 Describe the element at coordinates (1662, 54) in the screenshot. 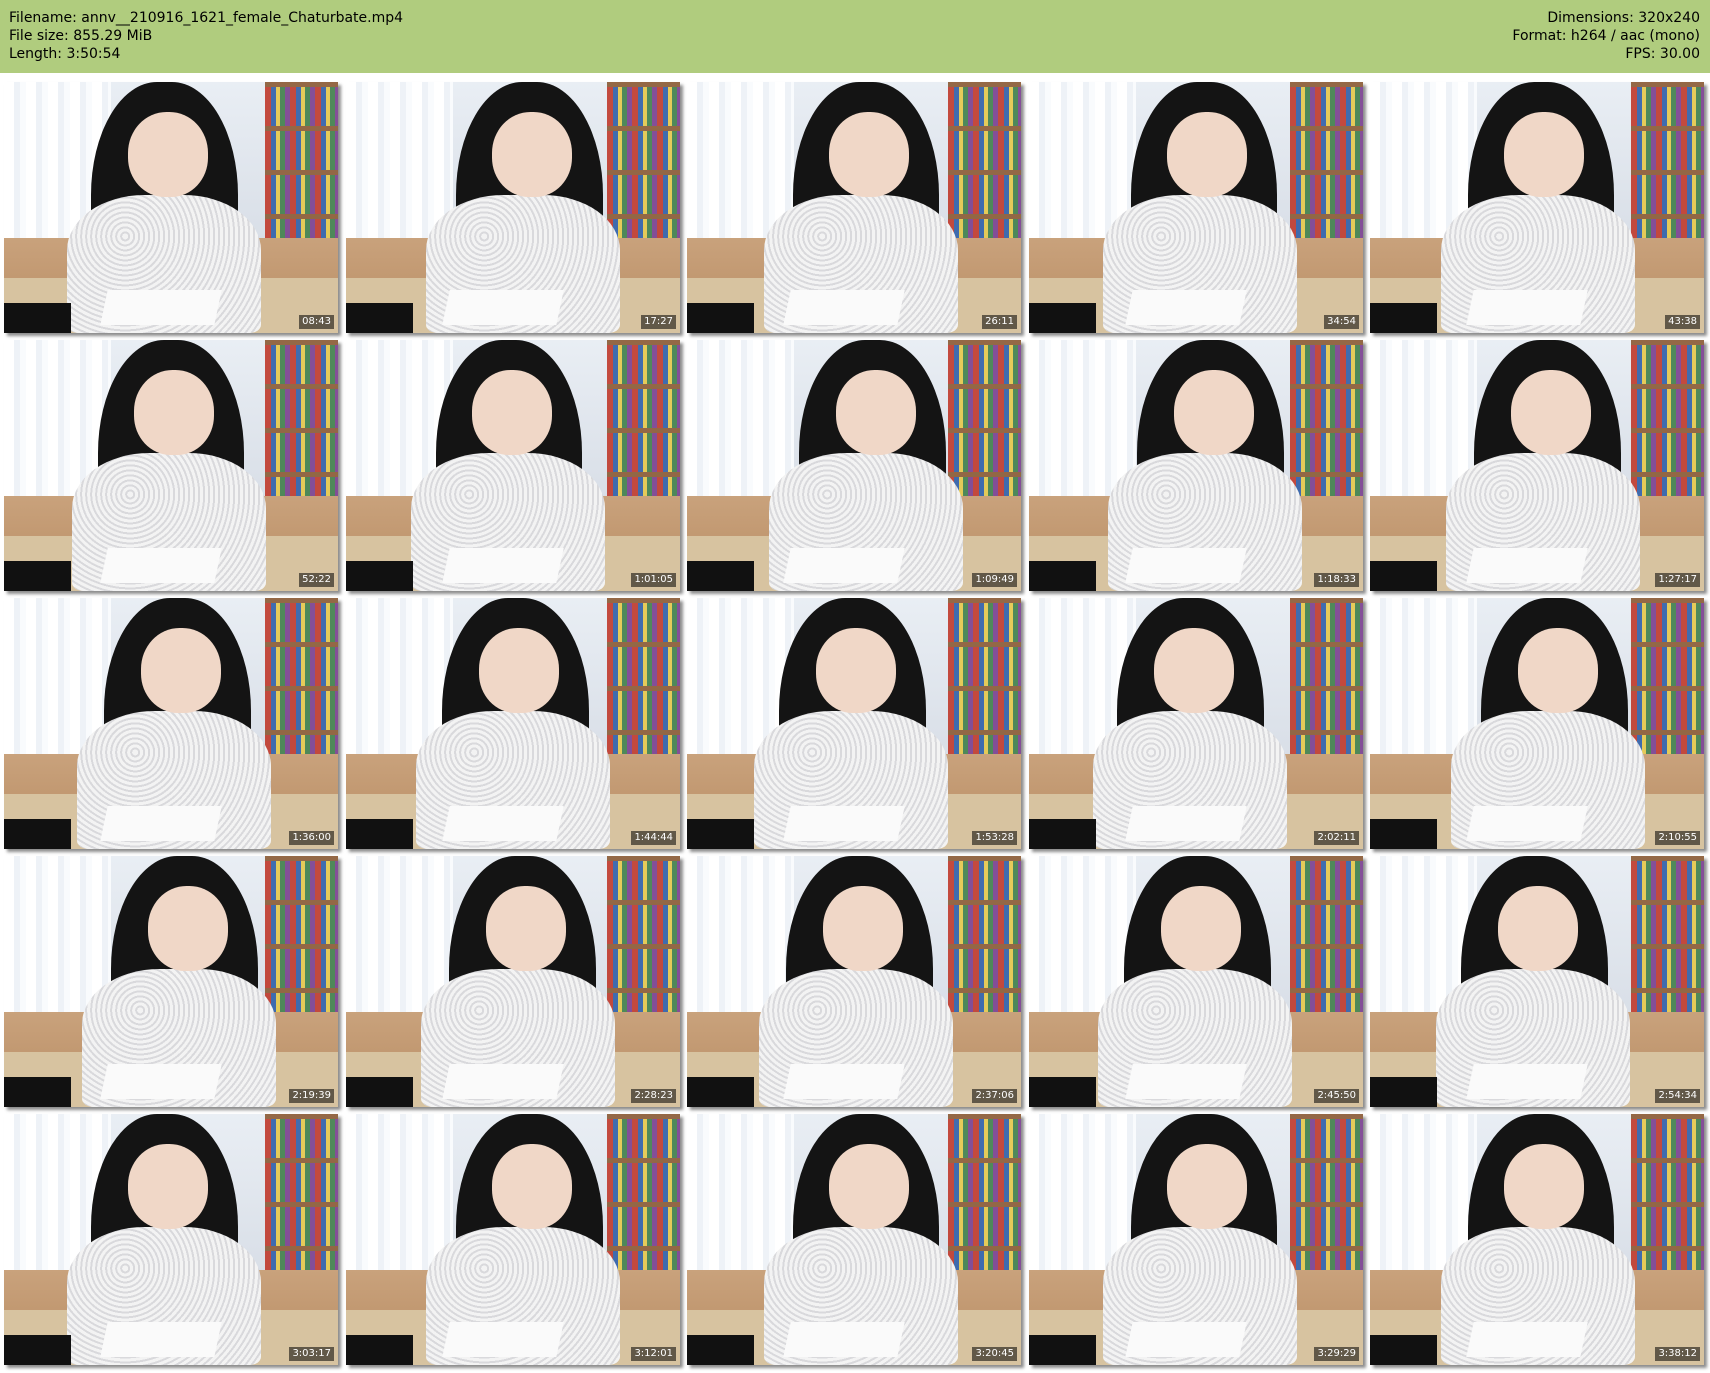

I see `fps-text: FPS: 30.00` at that location.